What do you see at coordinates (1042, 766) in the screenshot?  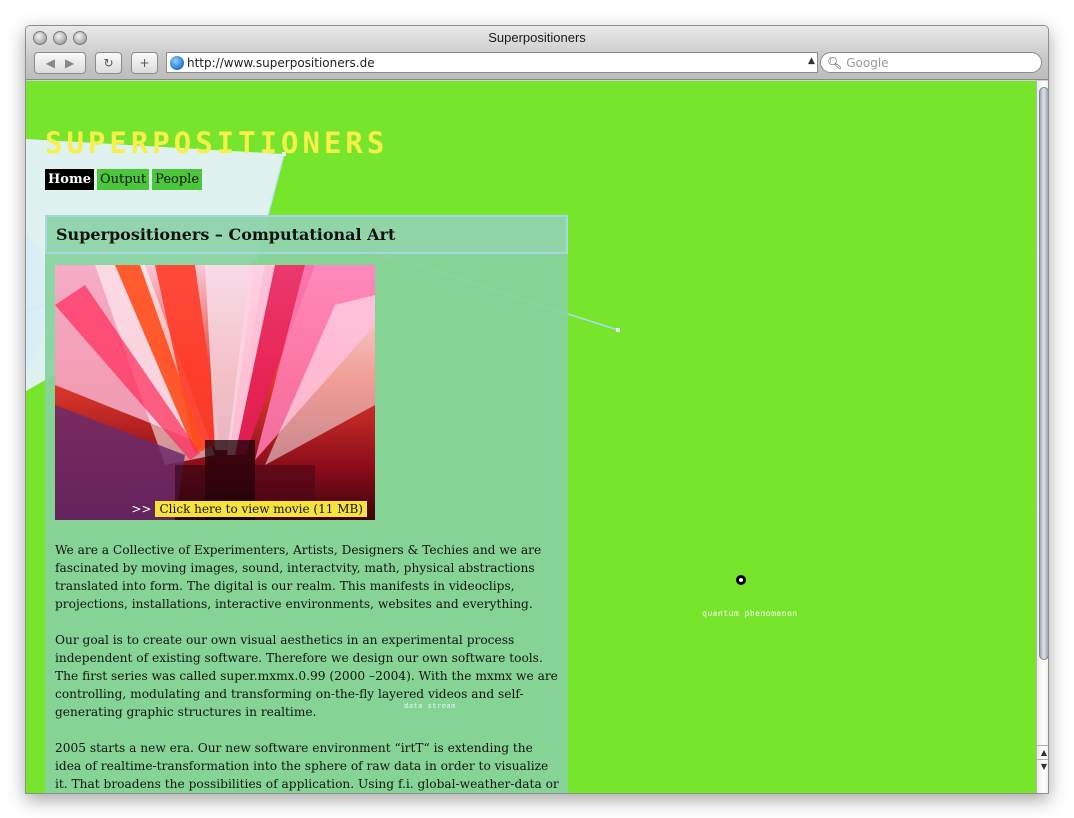 I see `scroll-down-arrow-icon: ▼` at bounding box center [1042, 766].